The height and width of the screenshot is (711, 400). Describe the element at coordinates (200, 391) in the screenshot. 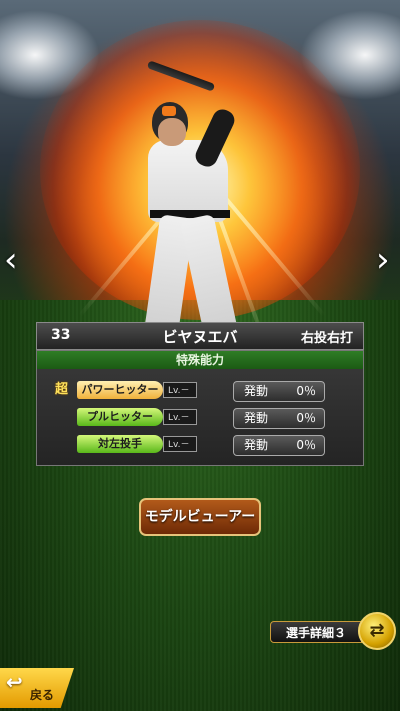

I see `ability-row: 超 パワーヒッター Lv.－ 発動 0％` at that location.